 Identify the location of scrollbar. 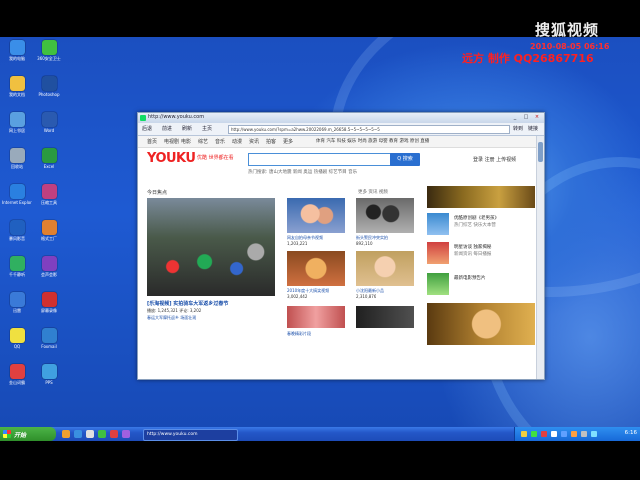
(540, 257).